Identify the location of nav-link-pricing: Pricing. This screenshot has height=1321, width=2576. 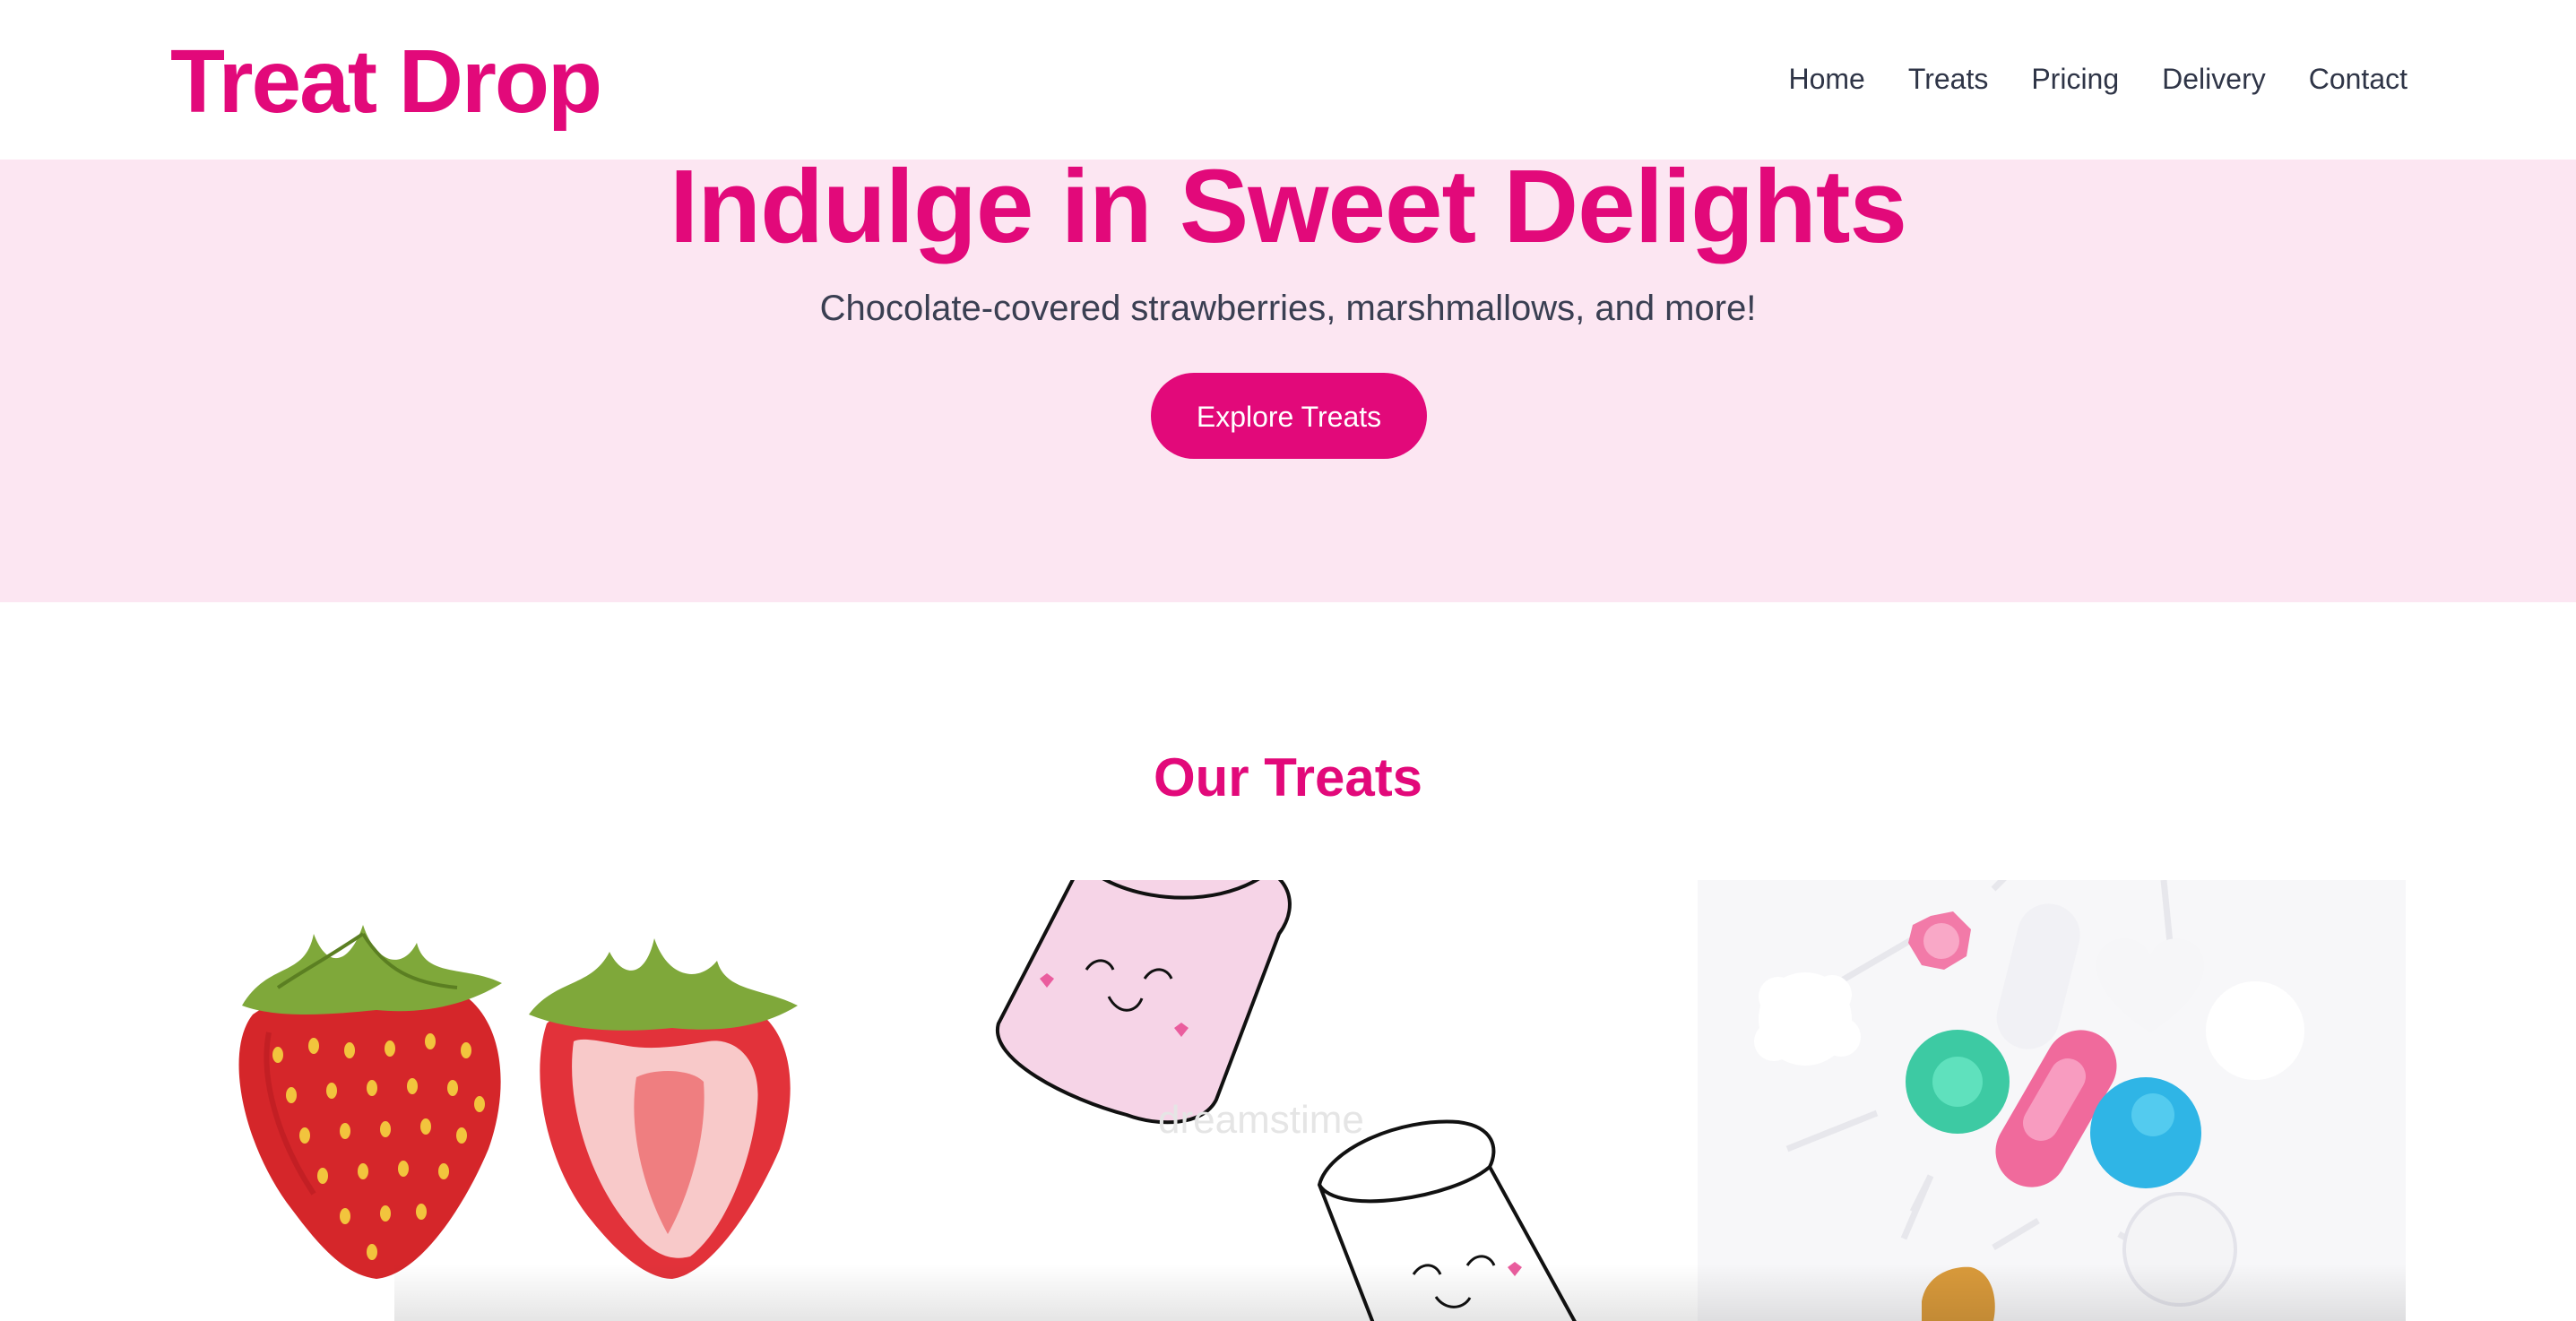
(2075, 78).